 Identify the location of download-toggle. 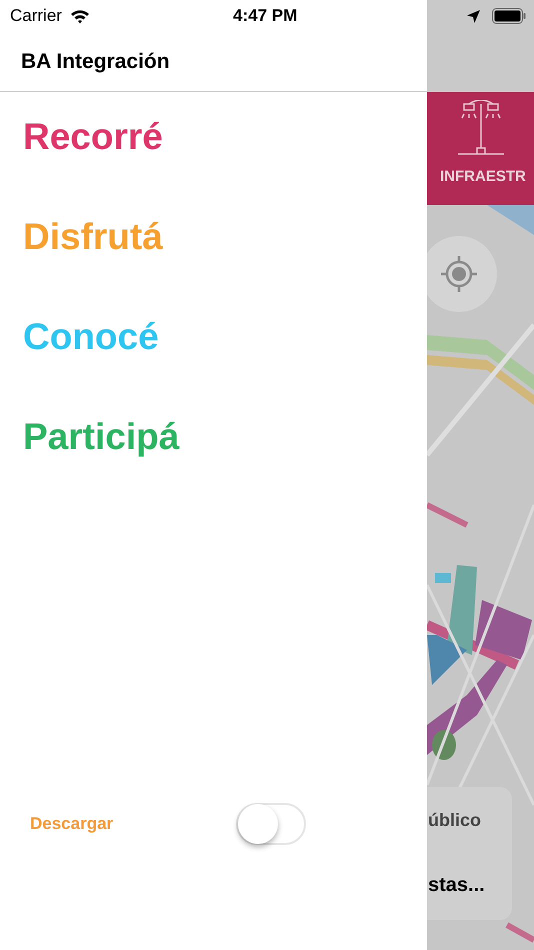
(271, 824).